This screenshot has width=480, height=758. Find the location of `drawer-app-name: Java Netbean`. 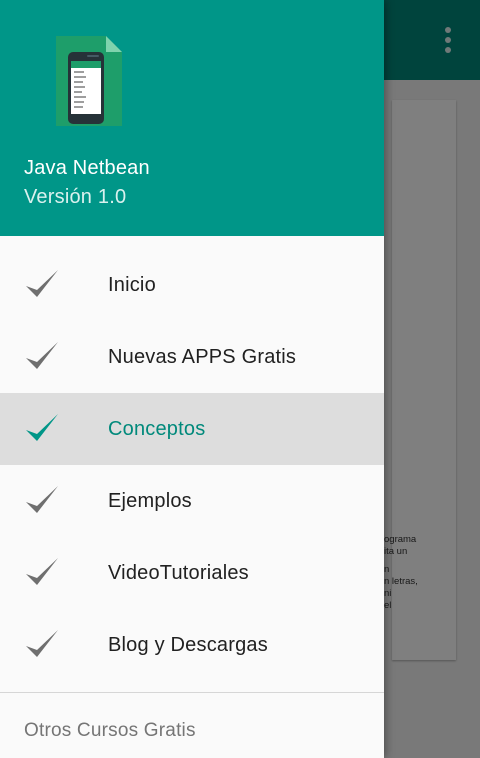

drawer-app-name: Java Netbean is located at coordinates (87, 168).